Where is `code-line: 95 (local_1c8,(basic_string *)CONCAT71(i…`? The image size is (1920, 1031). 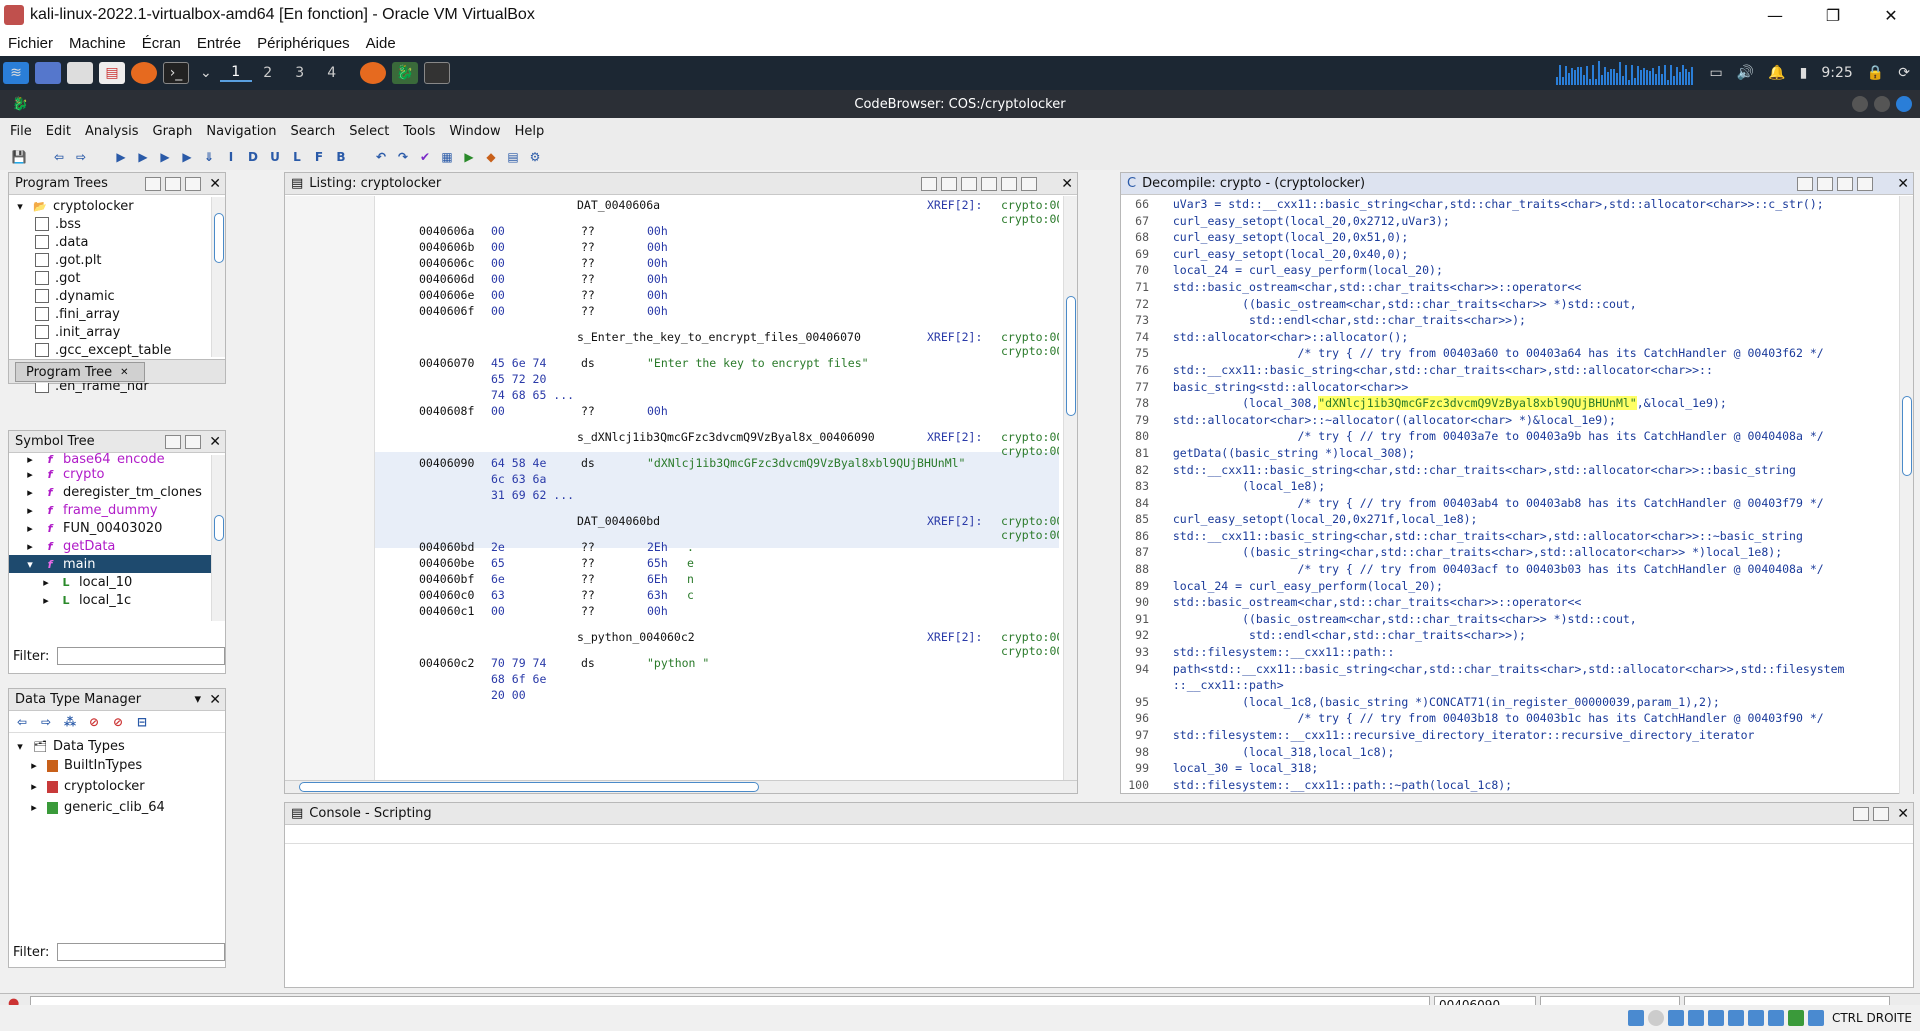 code-line: 95 (local_1c8,(basic_string *)CONCAT71(i… is located at coordinates (1510, 703).